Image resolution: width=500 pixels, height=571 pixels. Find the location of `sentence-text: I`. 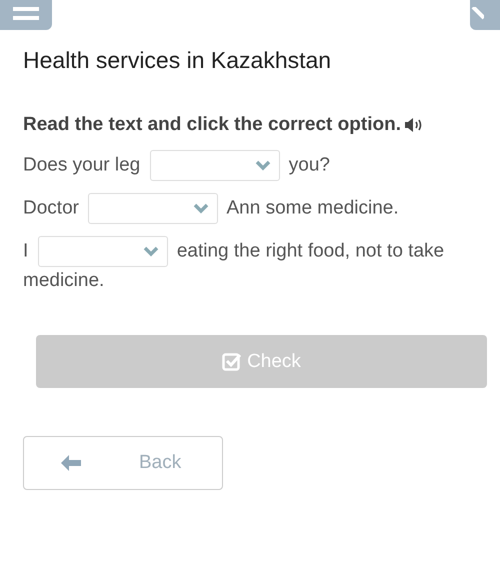

sentence-text: I is located at coordinates (25, 251).